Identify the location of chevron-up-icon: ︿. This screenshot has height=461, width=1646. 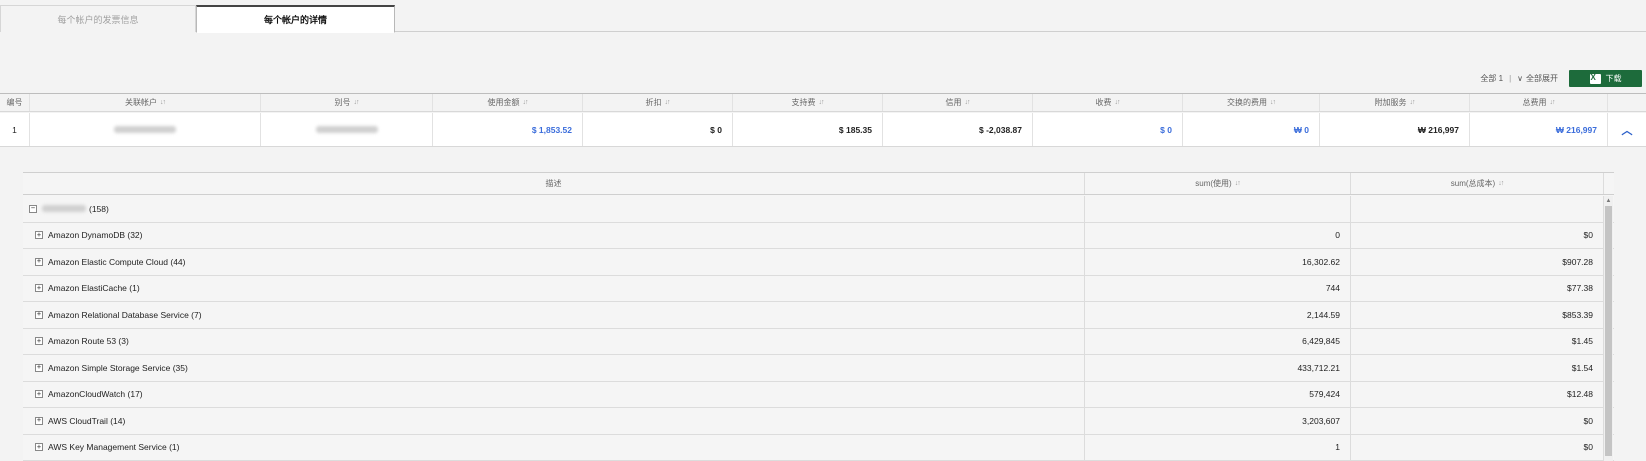
(1627, 130).